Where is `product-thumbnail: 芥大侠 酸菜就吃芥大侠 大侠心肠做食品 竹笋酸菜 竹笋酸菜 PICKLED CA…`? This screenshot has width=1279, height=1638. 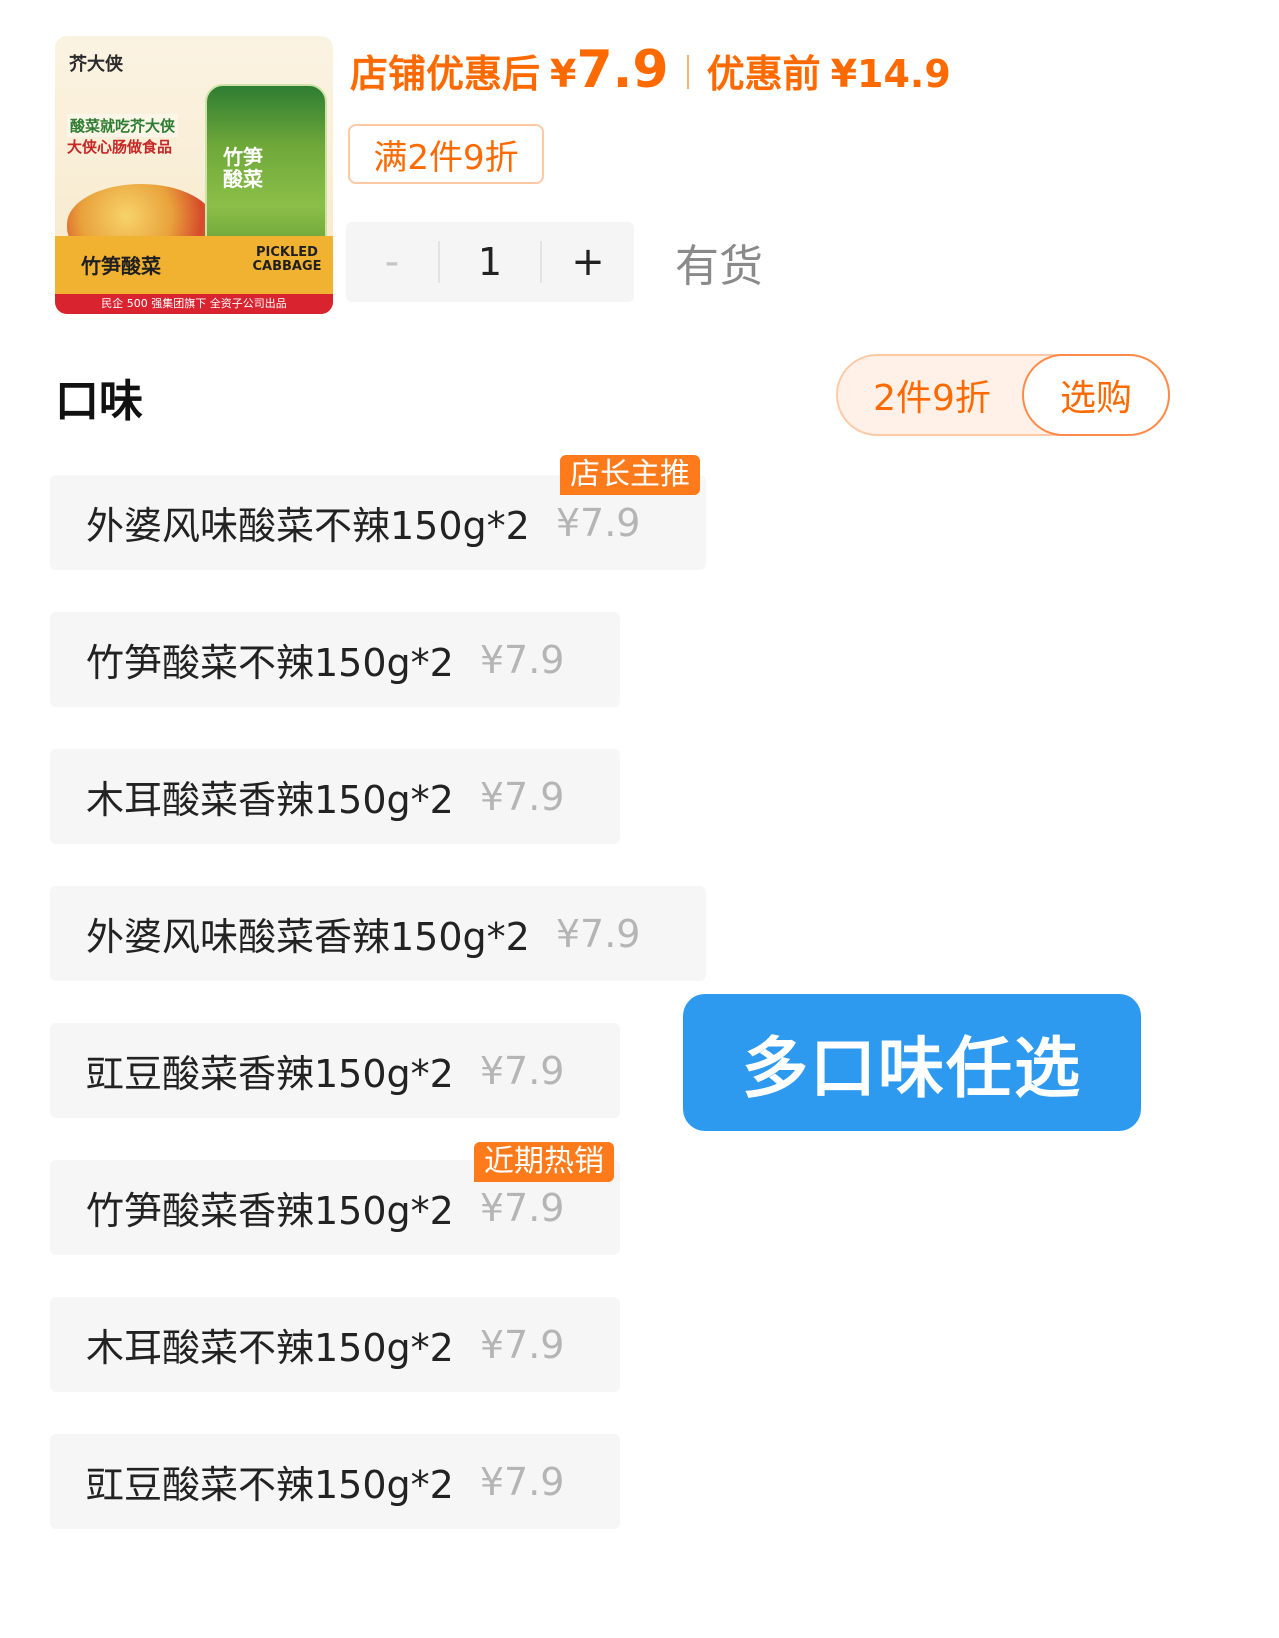
product-thumbnail: 芥大侠 酸菜就吃芥大侠 大侠心肠做食品 竹笋酸菜 竹笋酸菜 PICKLED CA… is located at coordinates (194, 175).